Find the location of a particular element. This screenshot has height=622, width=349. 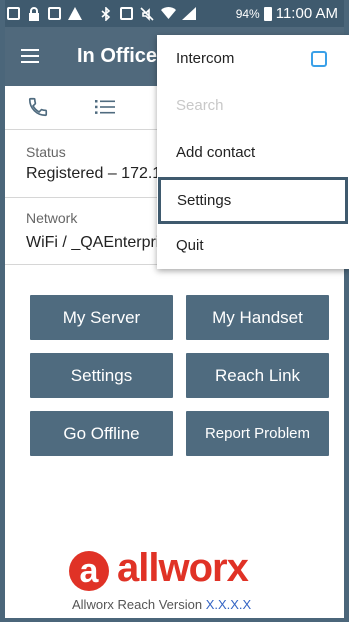

settings-button: Settings is located at coordinates (101, 375).